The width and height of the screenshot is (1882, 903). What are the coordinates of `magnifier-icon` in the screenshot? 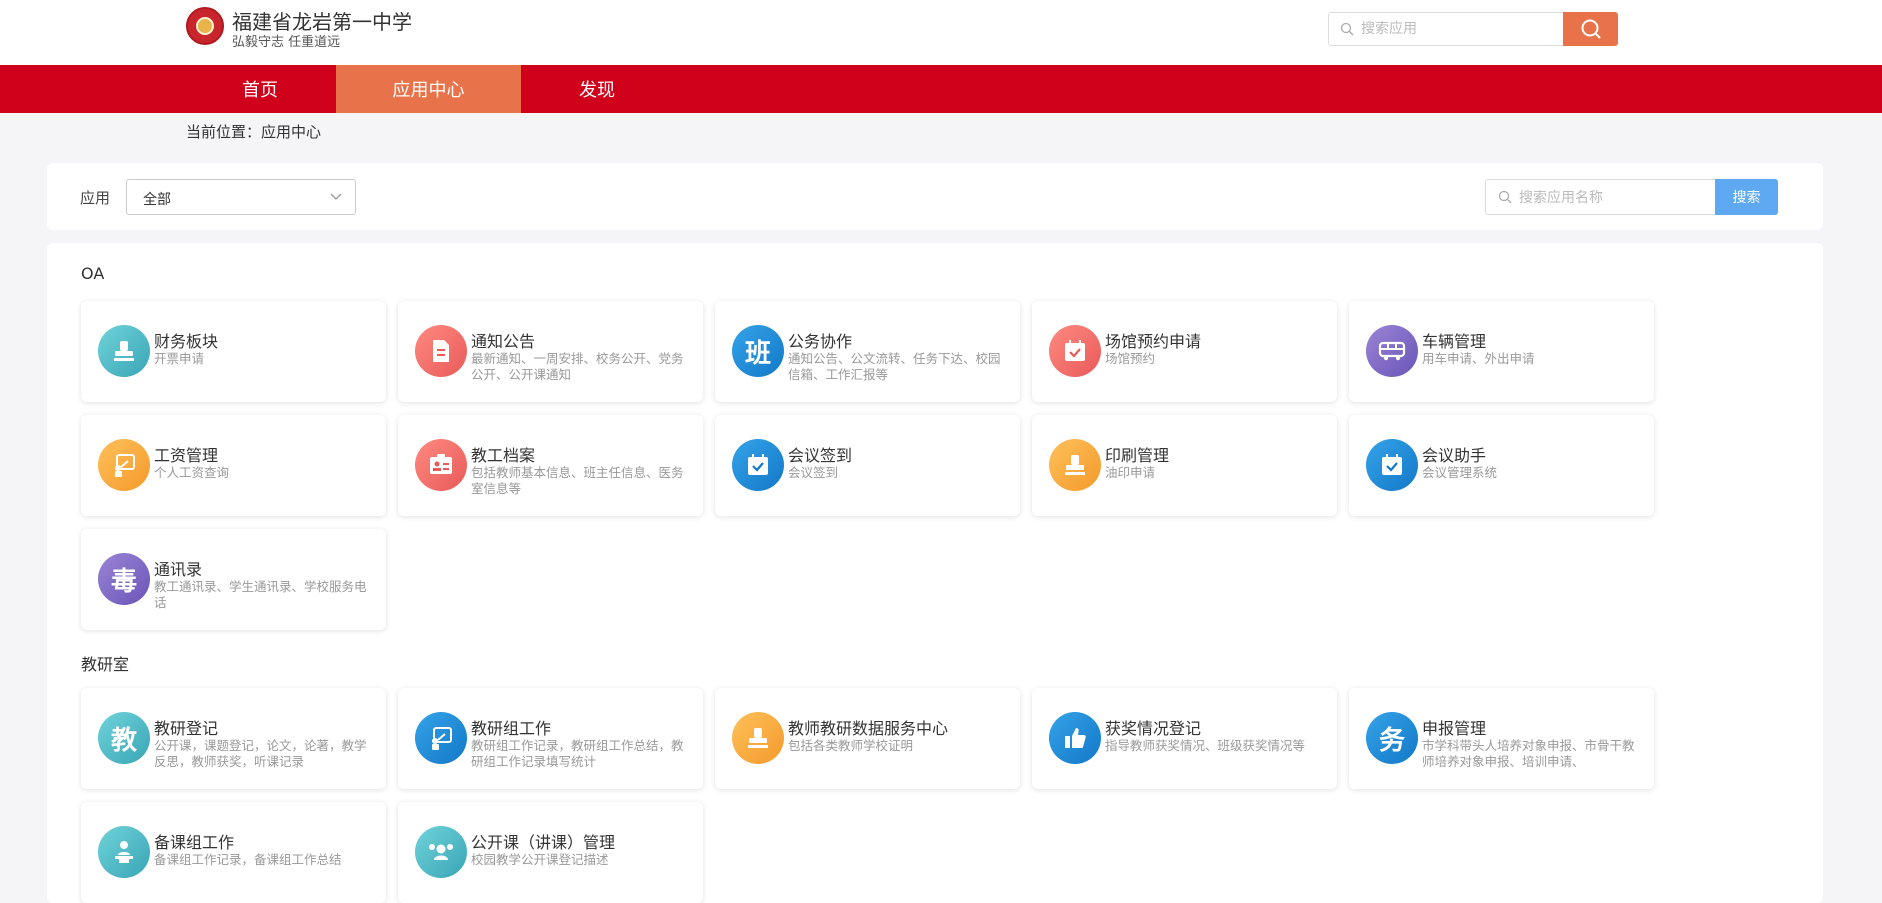 It's located at (1591, 29).